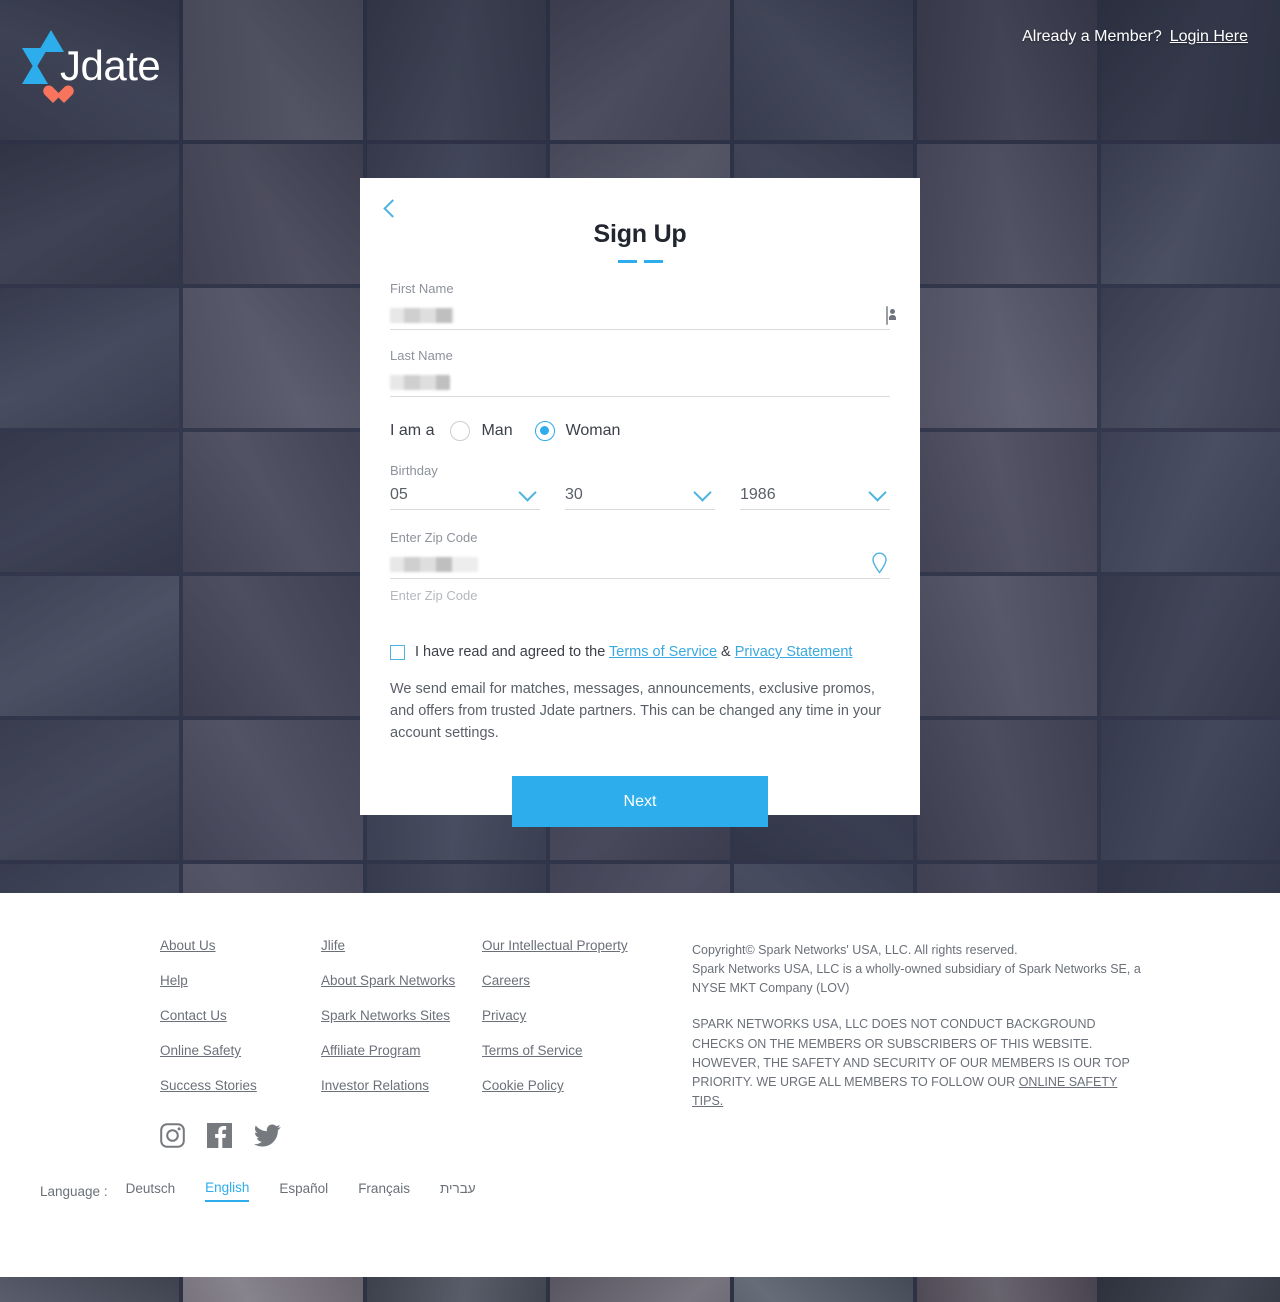 The image size is (1280, 1302). Describe the element at coordinates (460, 431) in the screenshot. I see `radio-man` at that location.